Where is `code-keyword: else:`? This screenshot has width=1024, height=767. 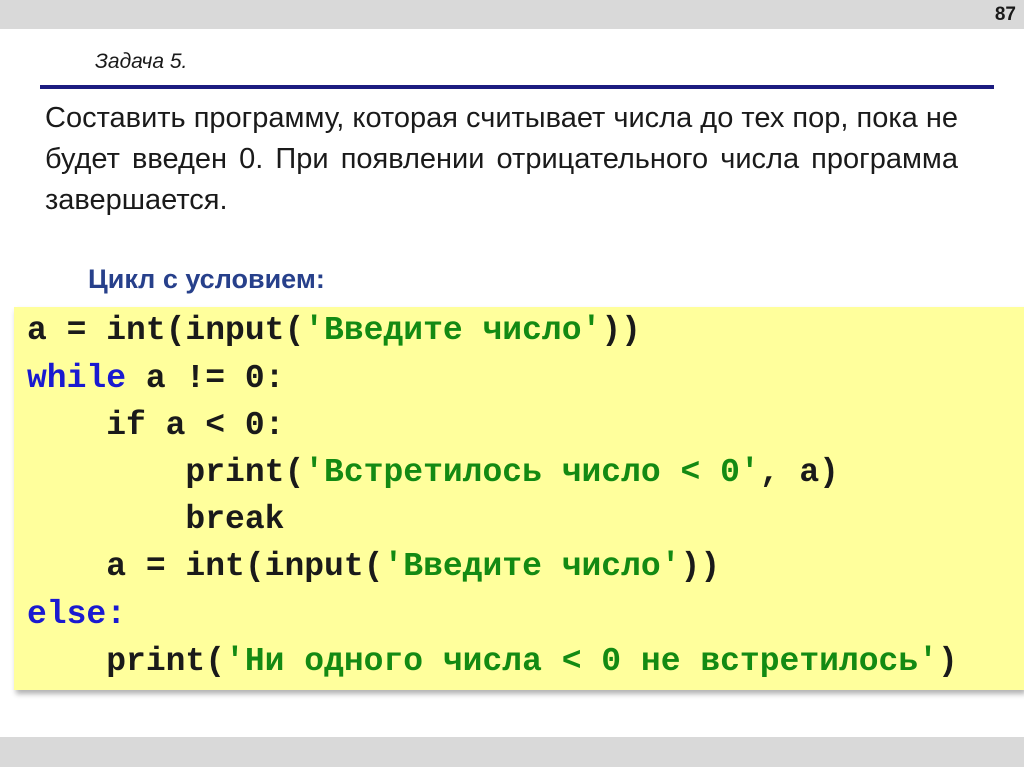 code-keyword: else: is located at coordinates (77, 614).